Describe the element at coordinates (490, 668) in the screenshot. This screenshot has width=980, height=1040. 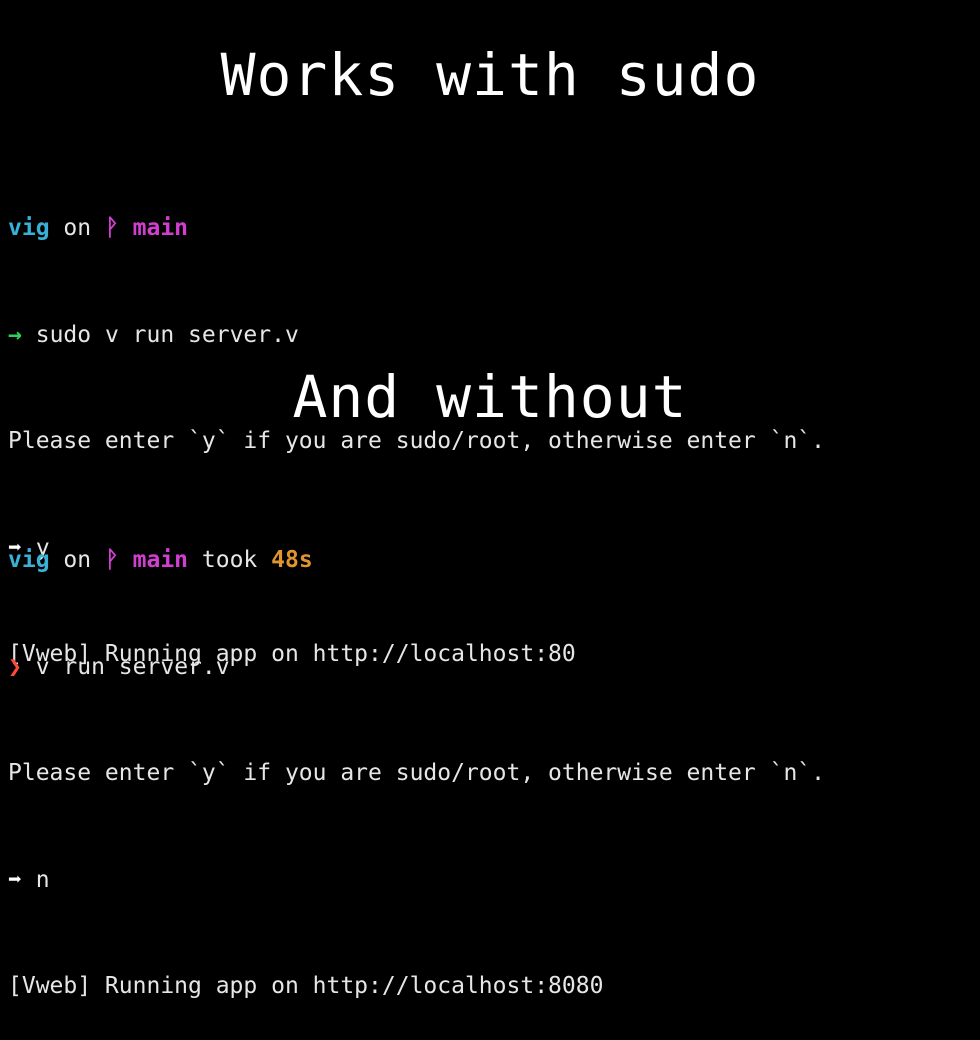
I see `command-line: ❯ v run server.v` at that location.